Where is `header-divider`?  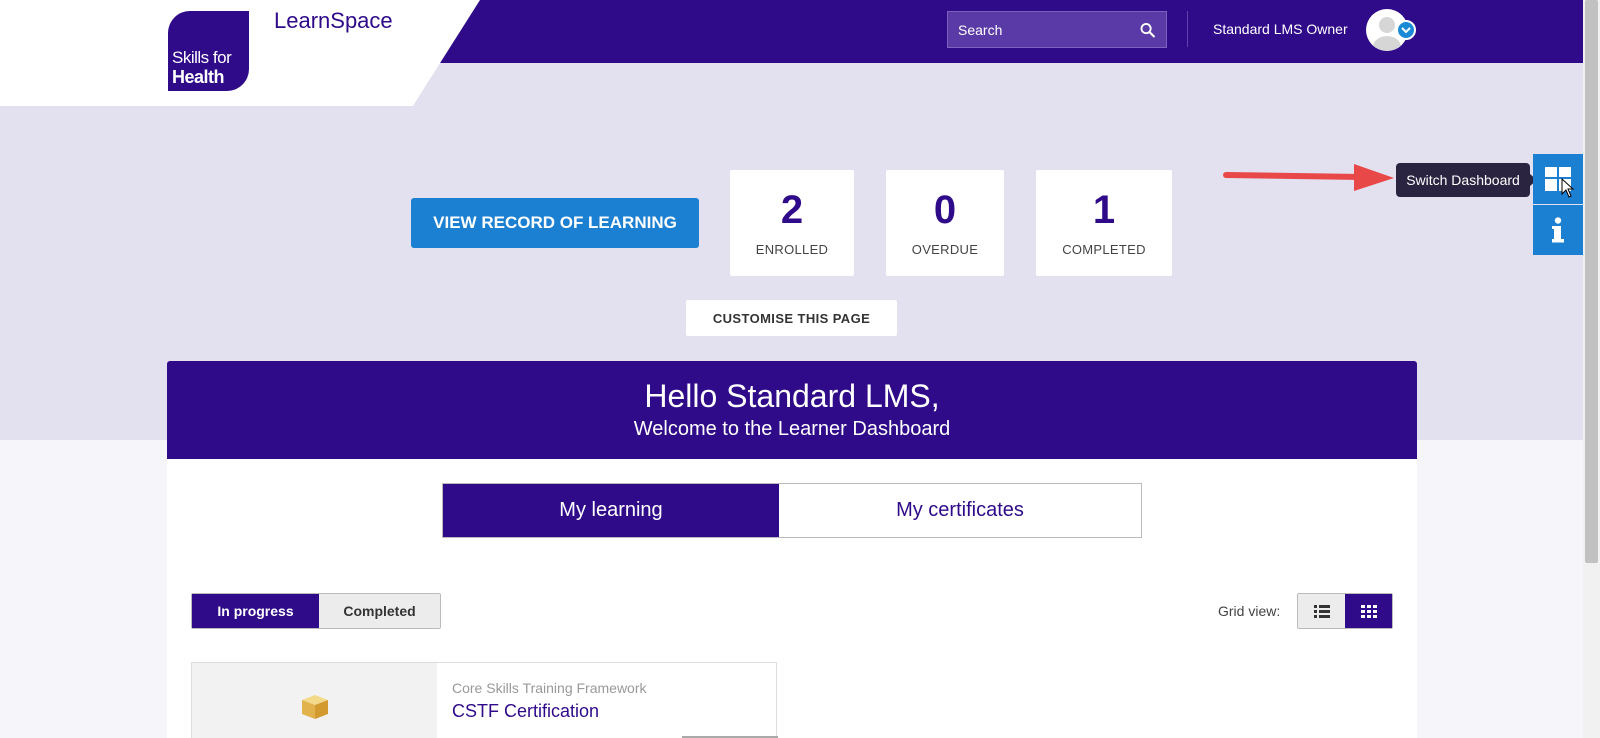
header-divider is located at coordinates (1187, 29).